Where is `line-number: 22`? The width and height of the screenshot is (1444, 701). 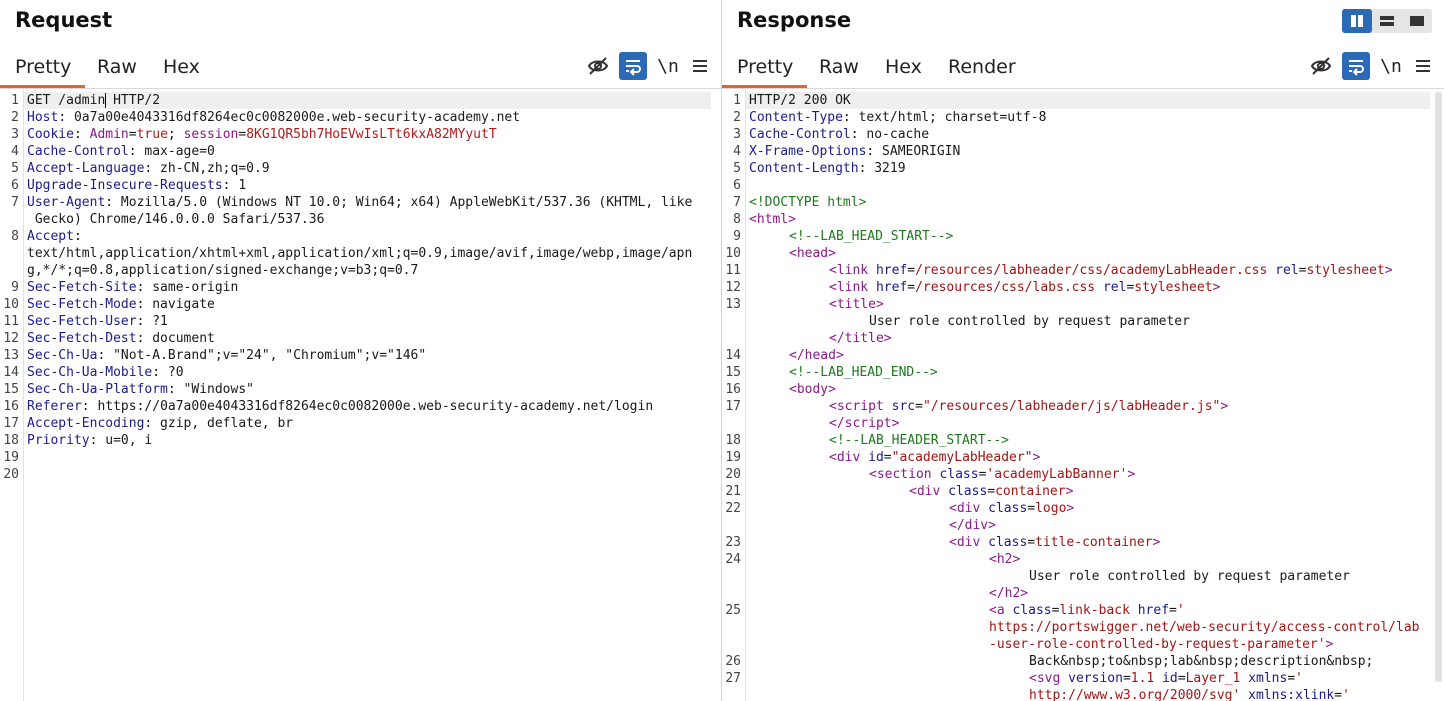
line-number: 22 is located at coordinates (733, 508).